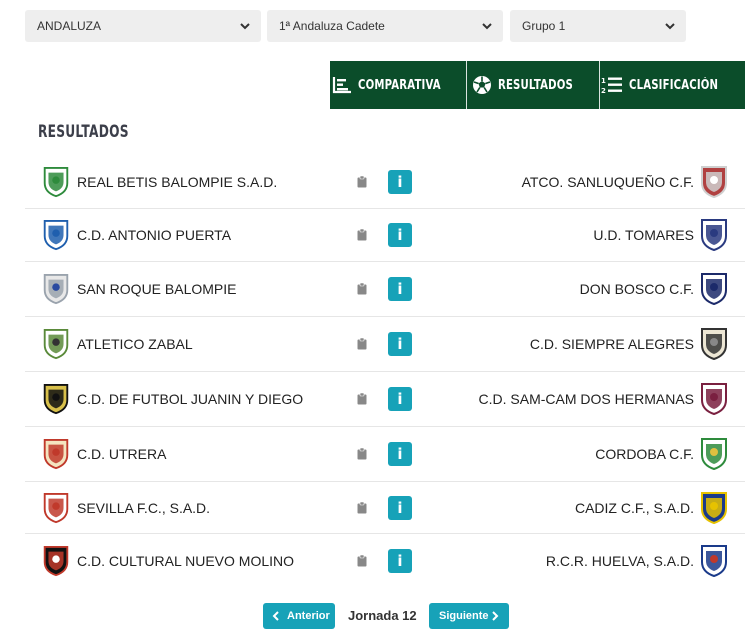 Image resolution: width=752 pixels, height=638 pixels. Describe the element at coordinates (382, 615) in the screenshot. I see `current-round: Jornada 12` at that location.